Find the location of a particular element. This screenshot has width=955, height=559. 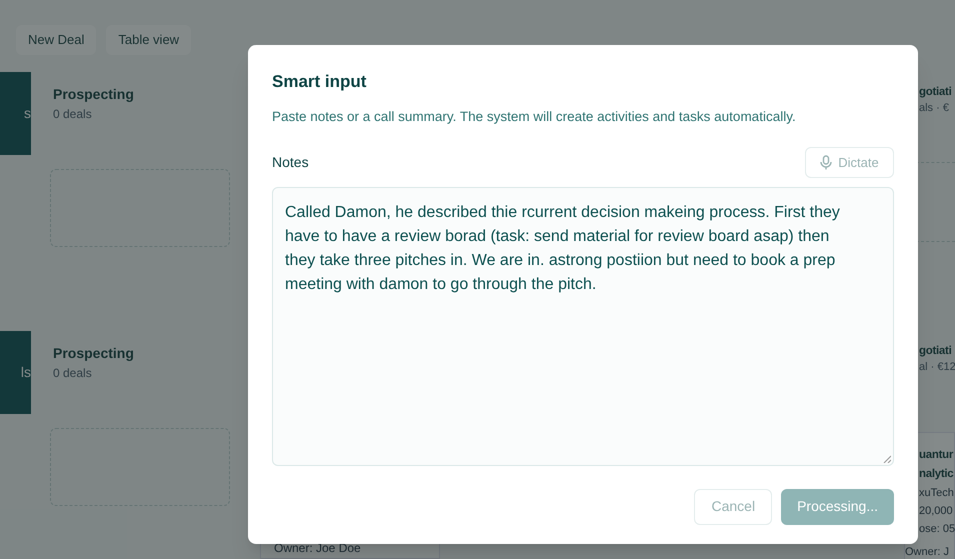

lane-label: s is located at coordinates (27, 113).